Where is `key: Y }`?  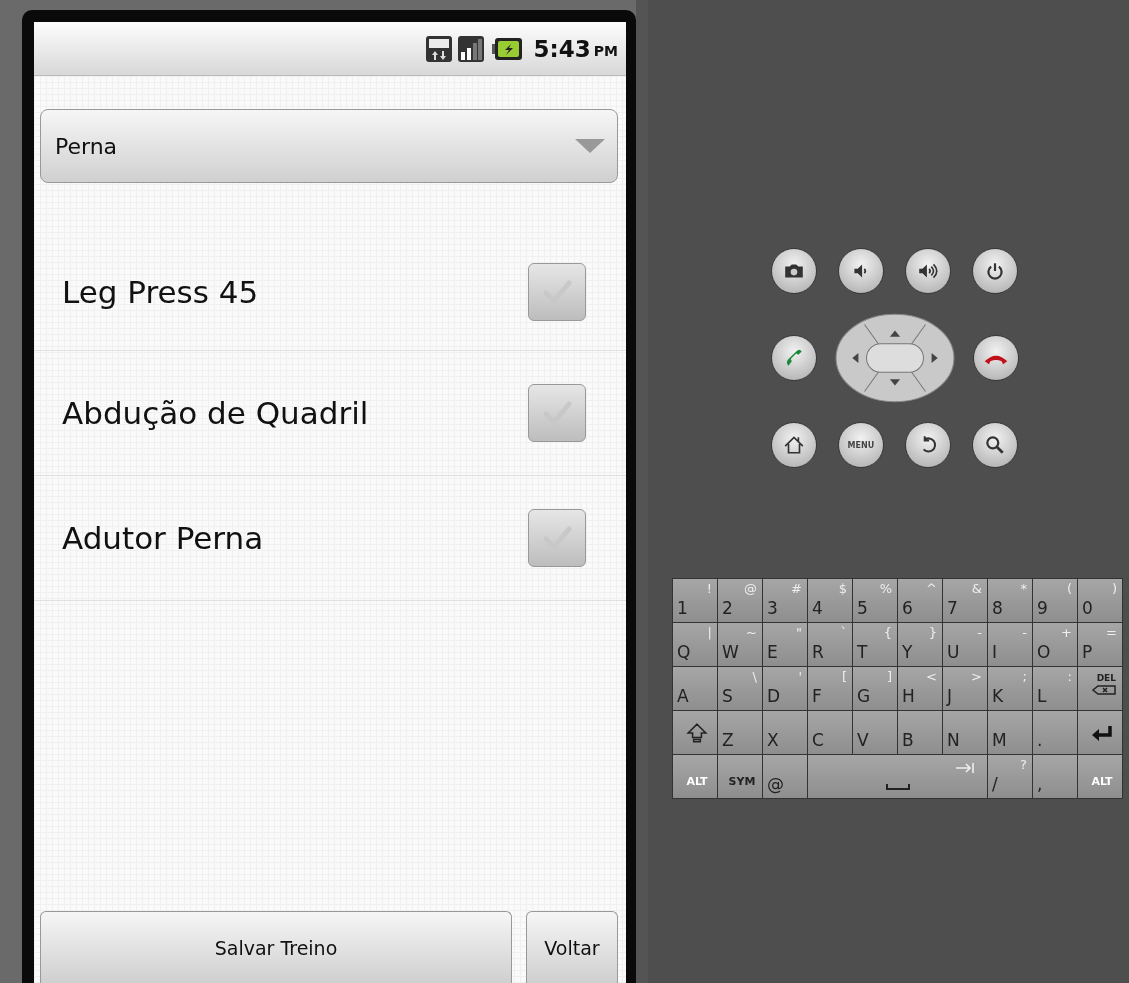
key: Y } is located at coordinates (920, 644).